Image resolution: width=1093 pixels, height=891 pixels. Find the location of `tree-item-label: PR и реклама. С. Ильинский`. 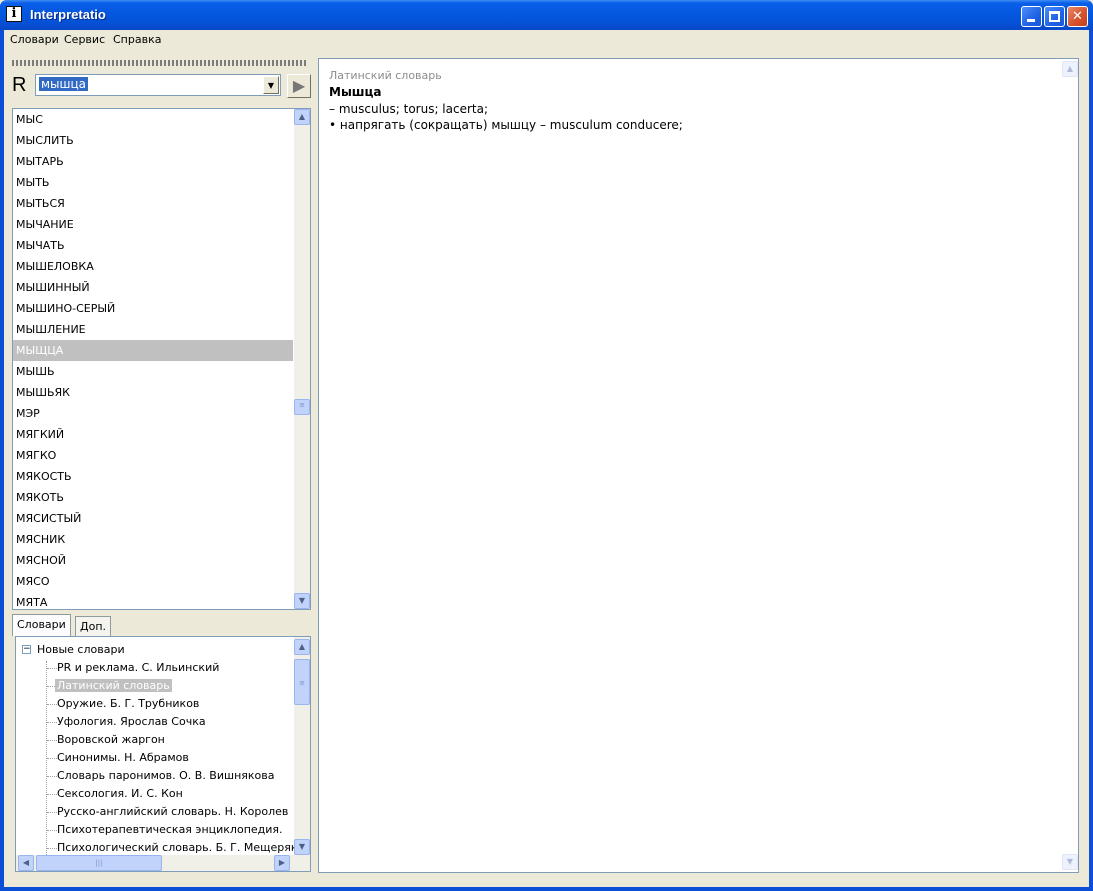

tree-item-label: PR и реклама. С. Ильинский is located at coordinates (138, 667).